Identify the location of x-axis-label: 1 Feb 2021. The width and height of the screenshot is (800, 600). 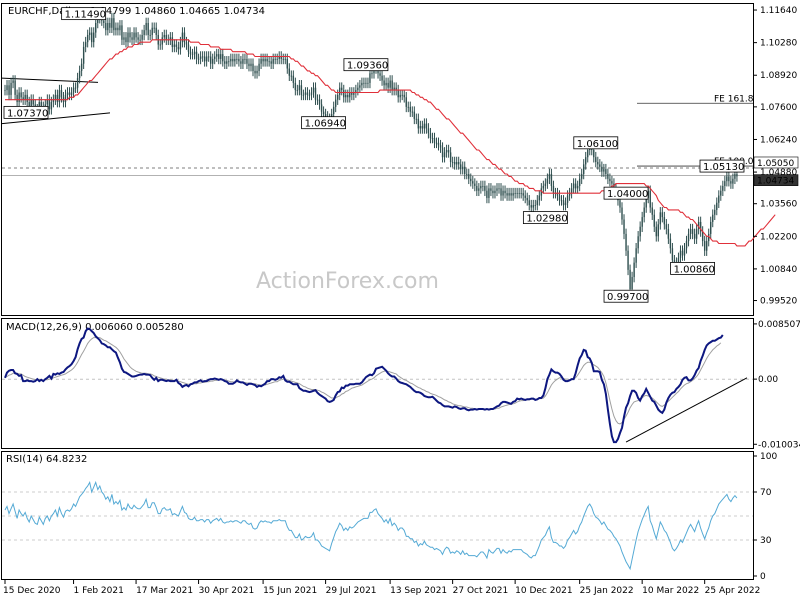
(99, 591).